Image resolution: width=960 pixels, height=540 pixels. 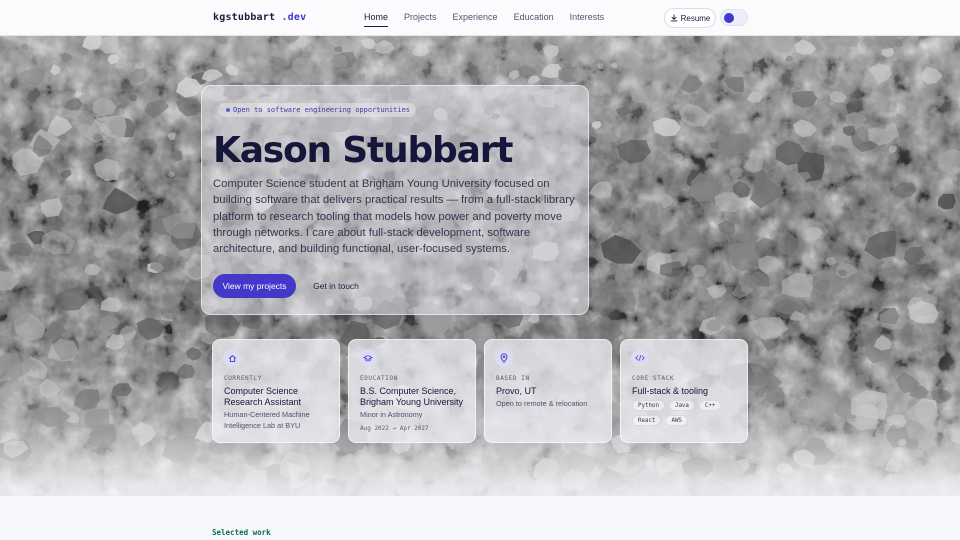 I want to click on card-label: CURRENTLY, so click(x=243, y=378).